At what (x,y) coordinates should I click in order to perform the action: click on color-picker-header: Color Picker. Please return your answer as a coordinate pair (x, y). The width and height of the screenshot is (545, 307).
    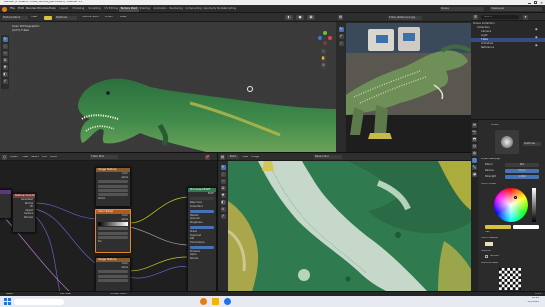
    Looking at the image, I should click on (488, 184).